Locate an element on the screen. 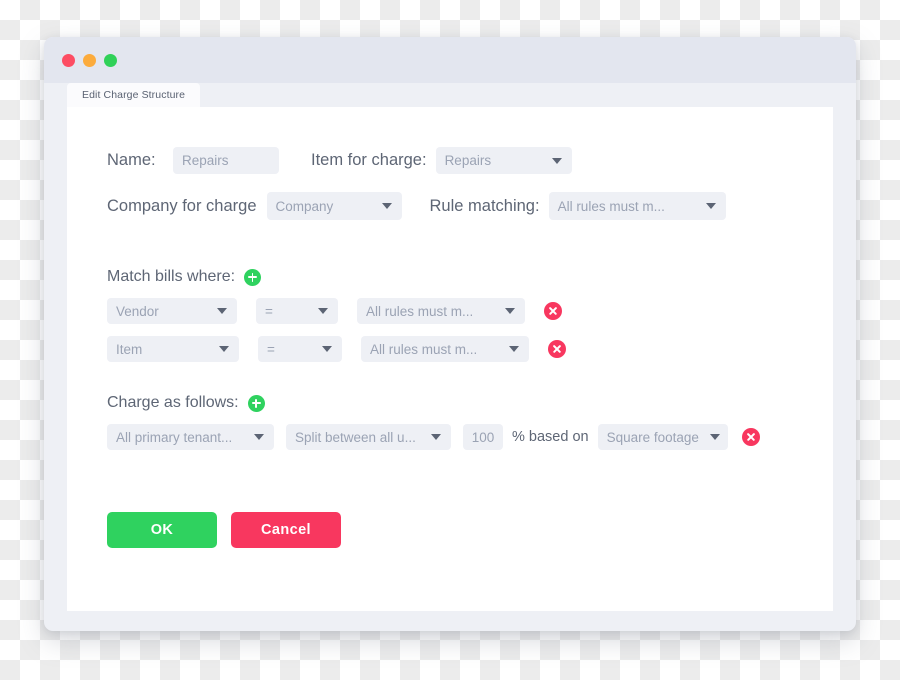 This screenshot has width=900, height=680. charge-amount-input: 100 is located at coordinates (483, 437).